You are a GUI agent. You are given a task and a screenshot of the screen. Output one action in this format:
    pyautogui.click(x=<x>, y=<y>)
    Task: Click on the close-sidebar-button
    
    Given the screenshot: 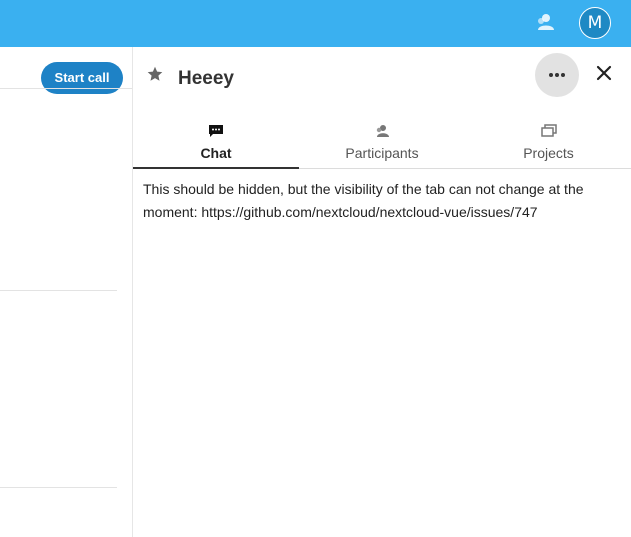 What is the action you would take?
    pyautogui.click(x=604, y=73)
    